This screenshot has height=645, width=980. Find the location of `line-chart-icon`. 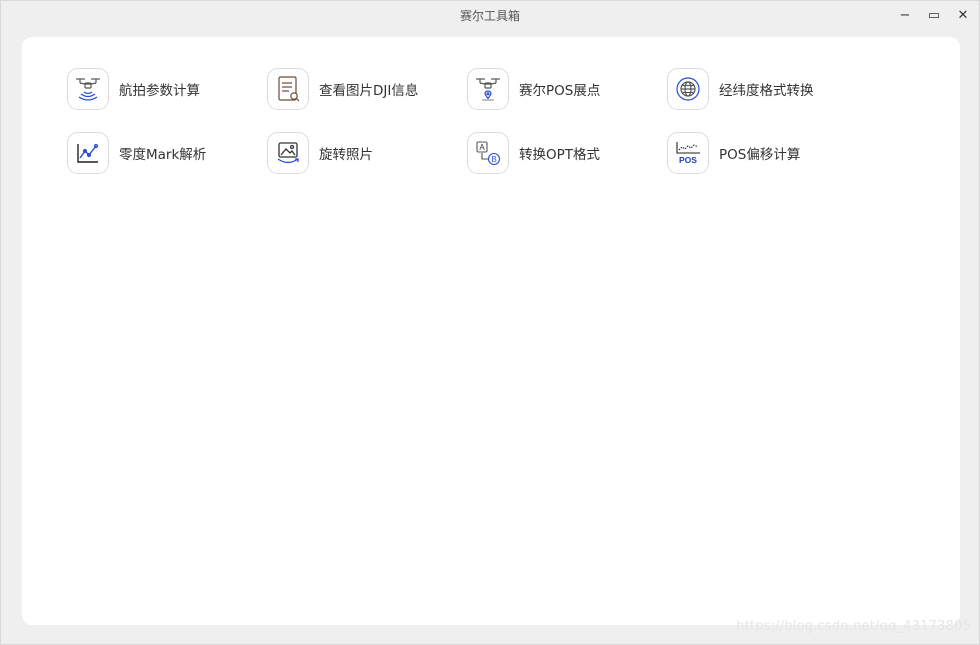

line-chart-icon is located at coordinates (88, 153).